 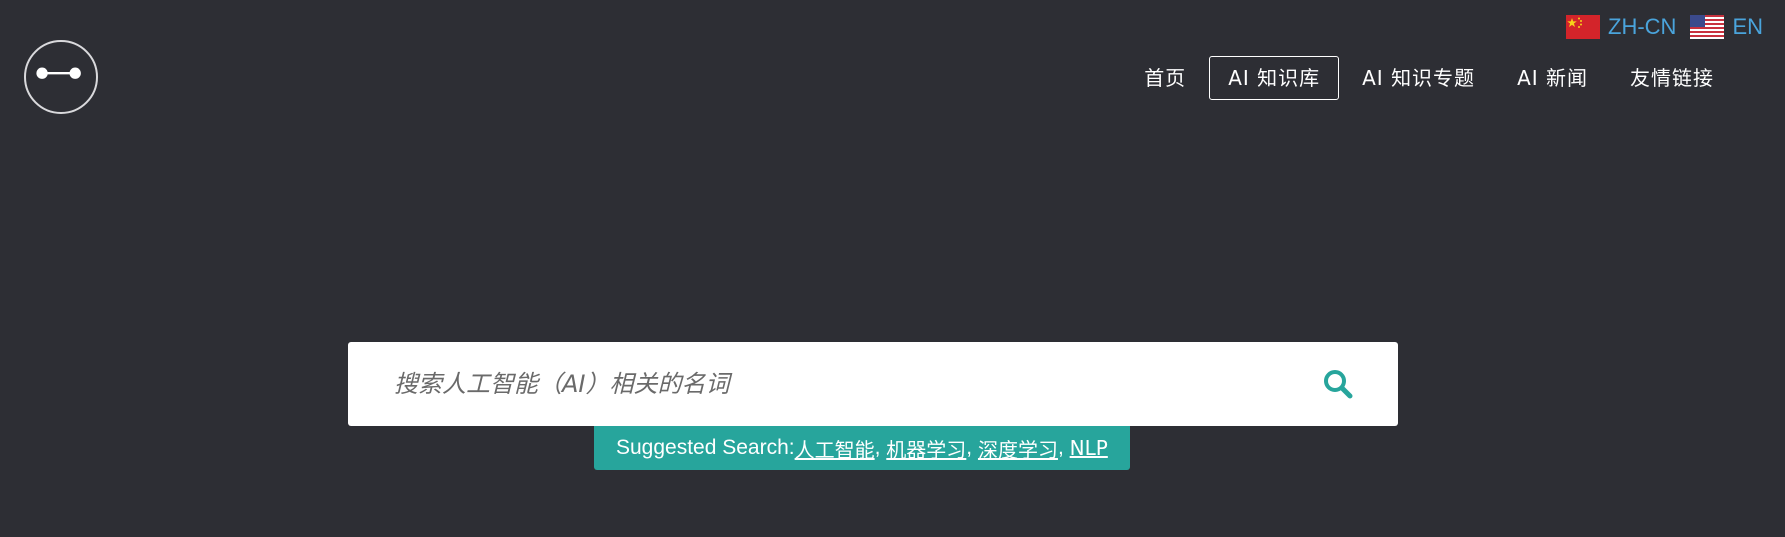 What do you see at coordinates (1747, 26) in the screenshot?
I see `lang-label-en: EN` at bounding box center [1747, 26].